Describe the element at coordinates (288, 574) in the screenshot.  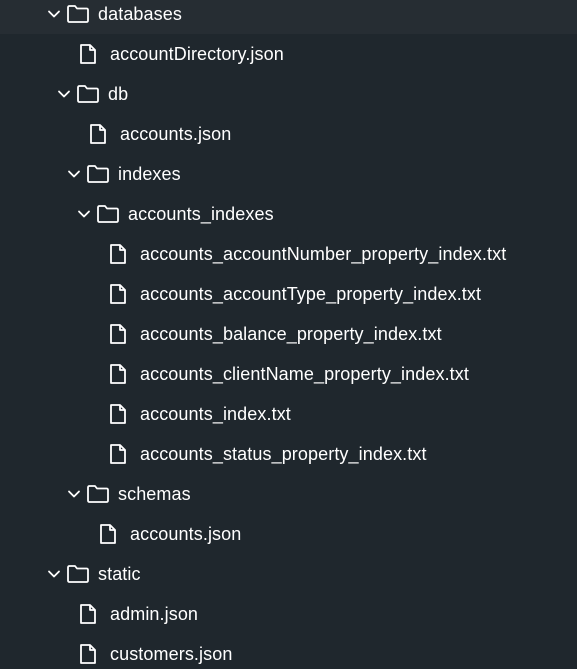
I see `tree-folder-static: static` at that location.